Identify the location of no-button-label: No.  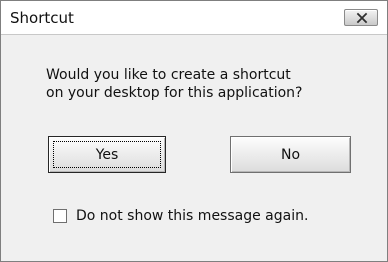
(290, 155).